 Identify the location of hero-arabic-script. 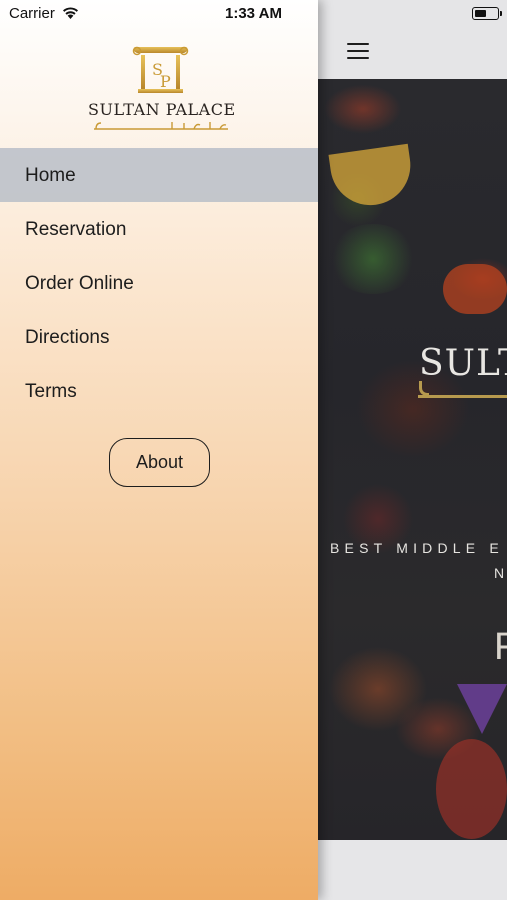
(424, 388).